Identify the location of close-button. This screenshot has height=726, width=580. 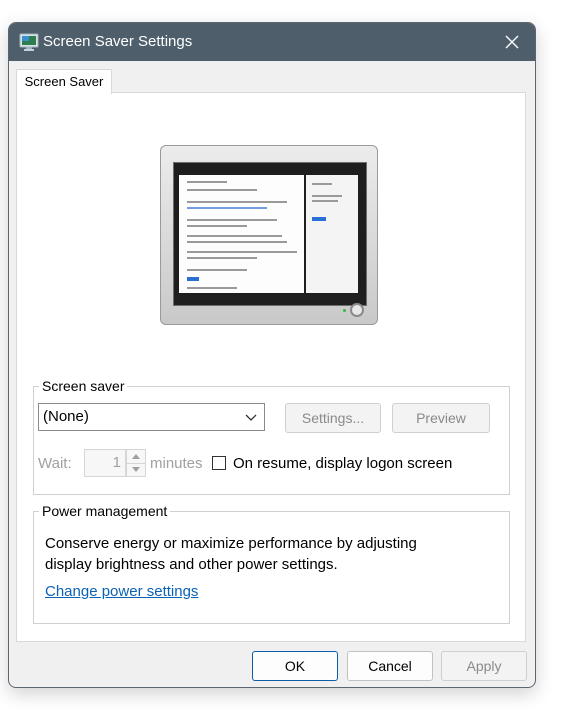
(512, 42).